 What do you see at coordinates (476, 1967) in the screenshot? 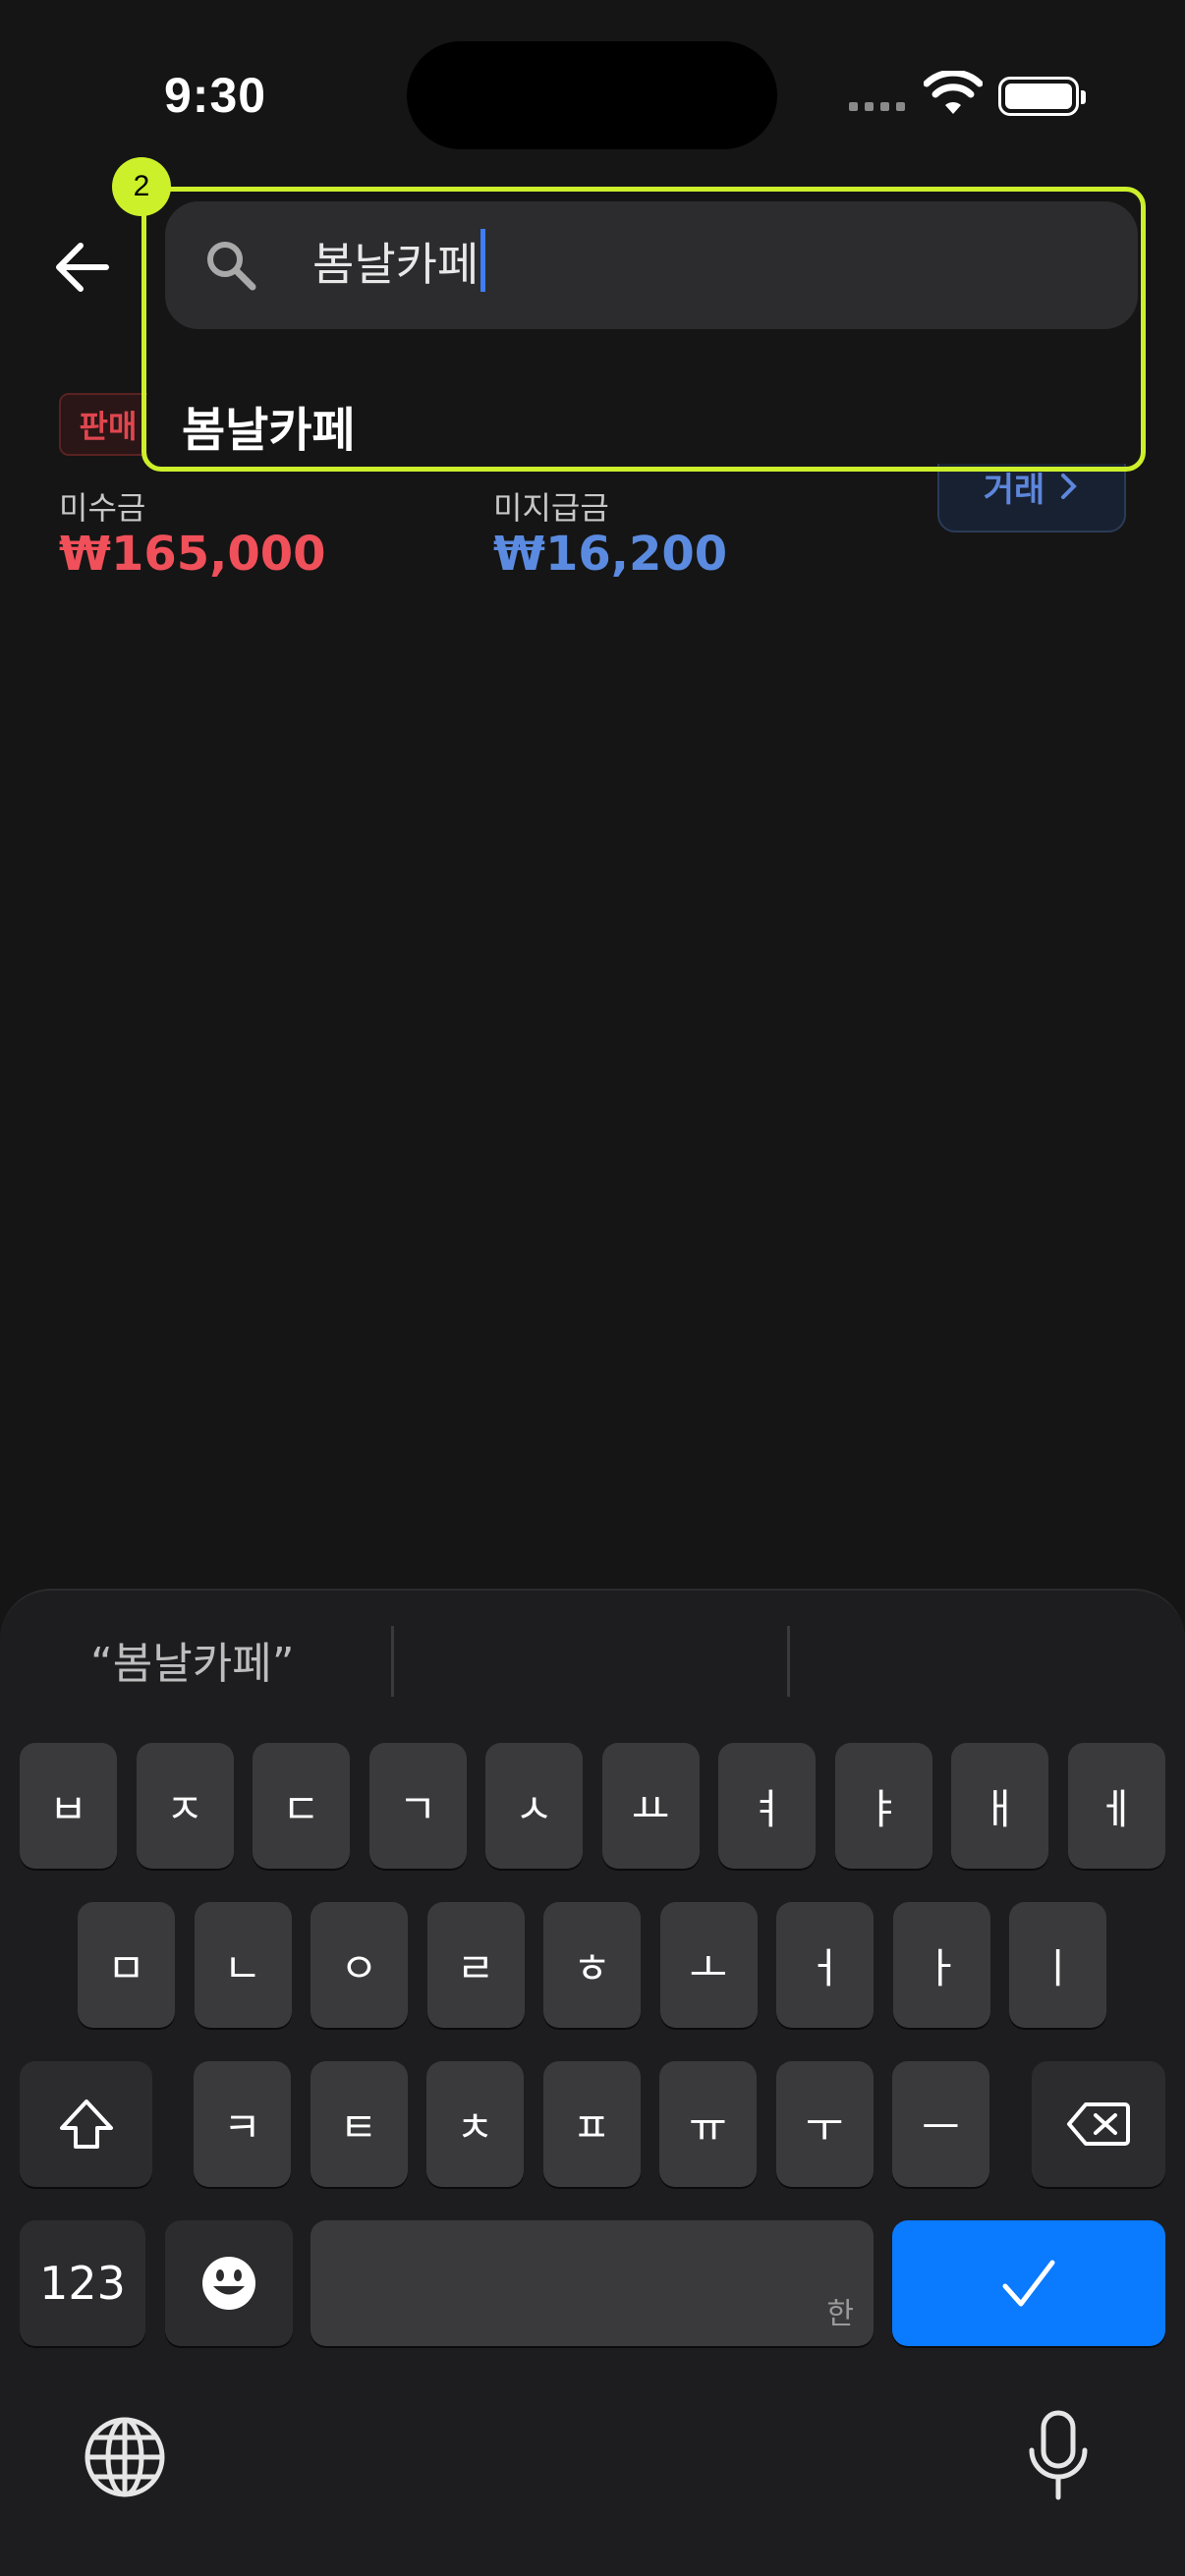
I see `key-label: ㄹ` at bounding box center [476, 1967].